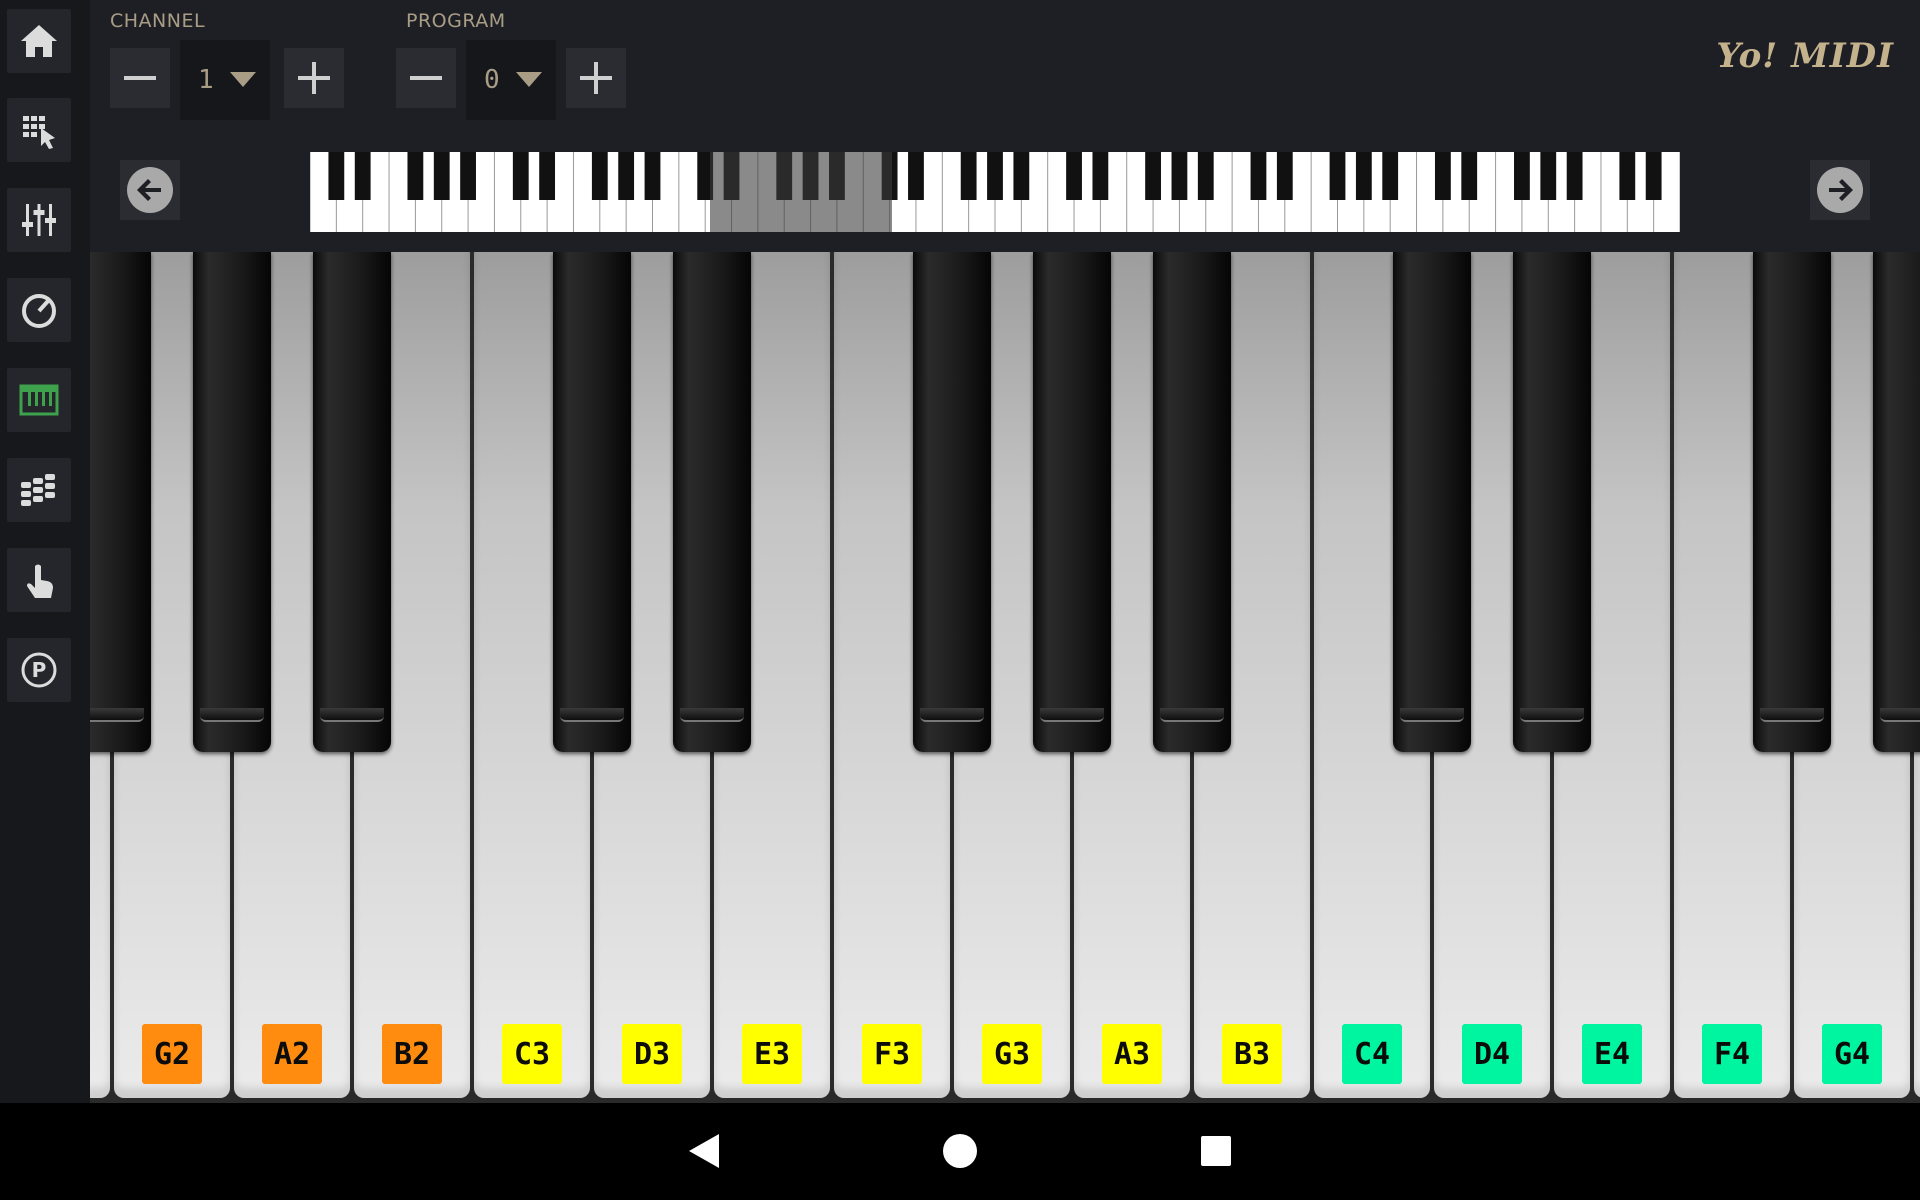  I want to click on mini-keyboard, so click(995, 192).